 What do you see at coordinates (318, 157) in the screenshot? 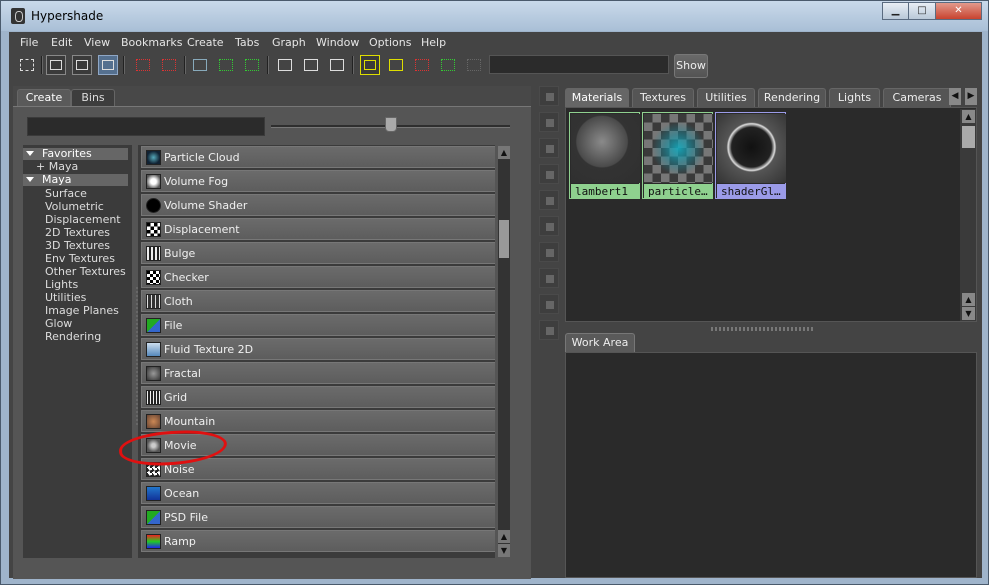
I see `node-particle-cloud: Particle Cloud` at bounding box center [318, 157].